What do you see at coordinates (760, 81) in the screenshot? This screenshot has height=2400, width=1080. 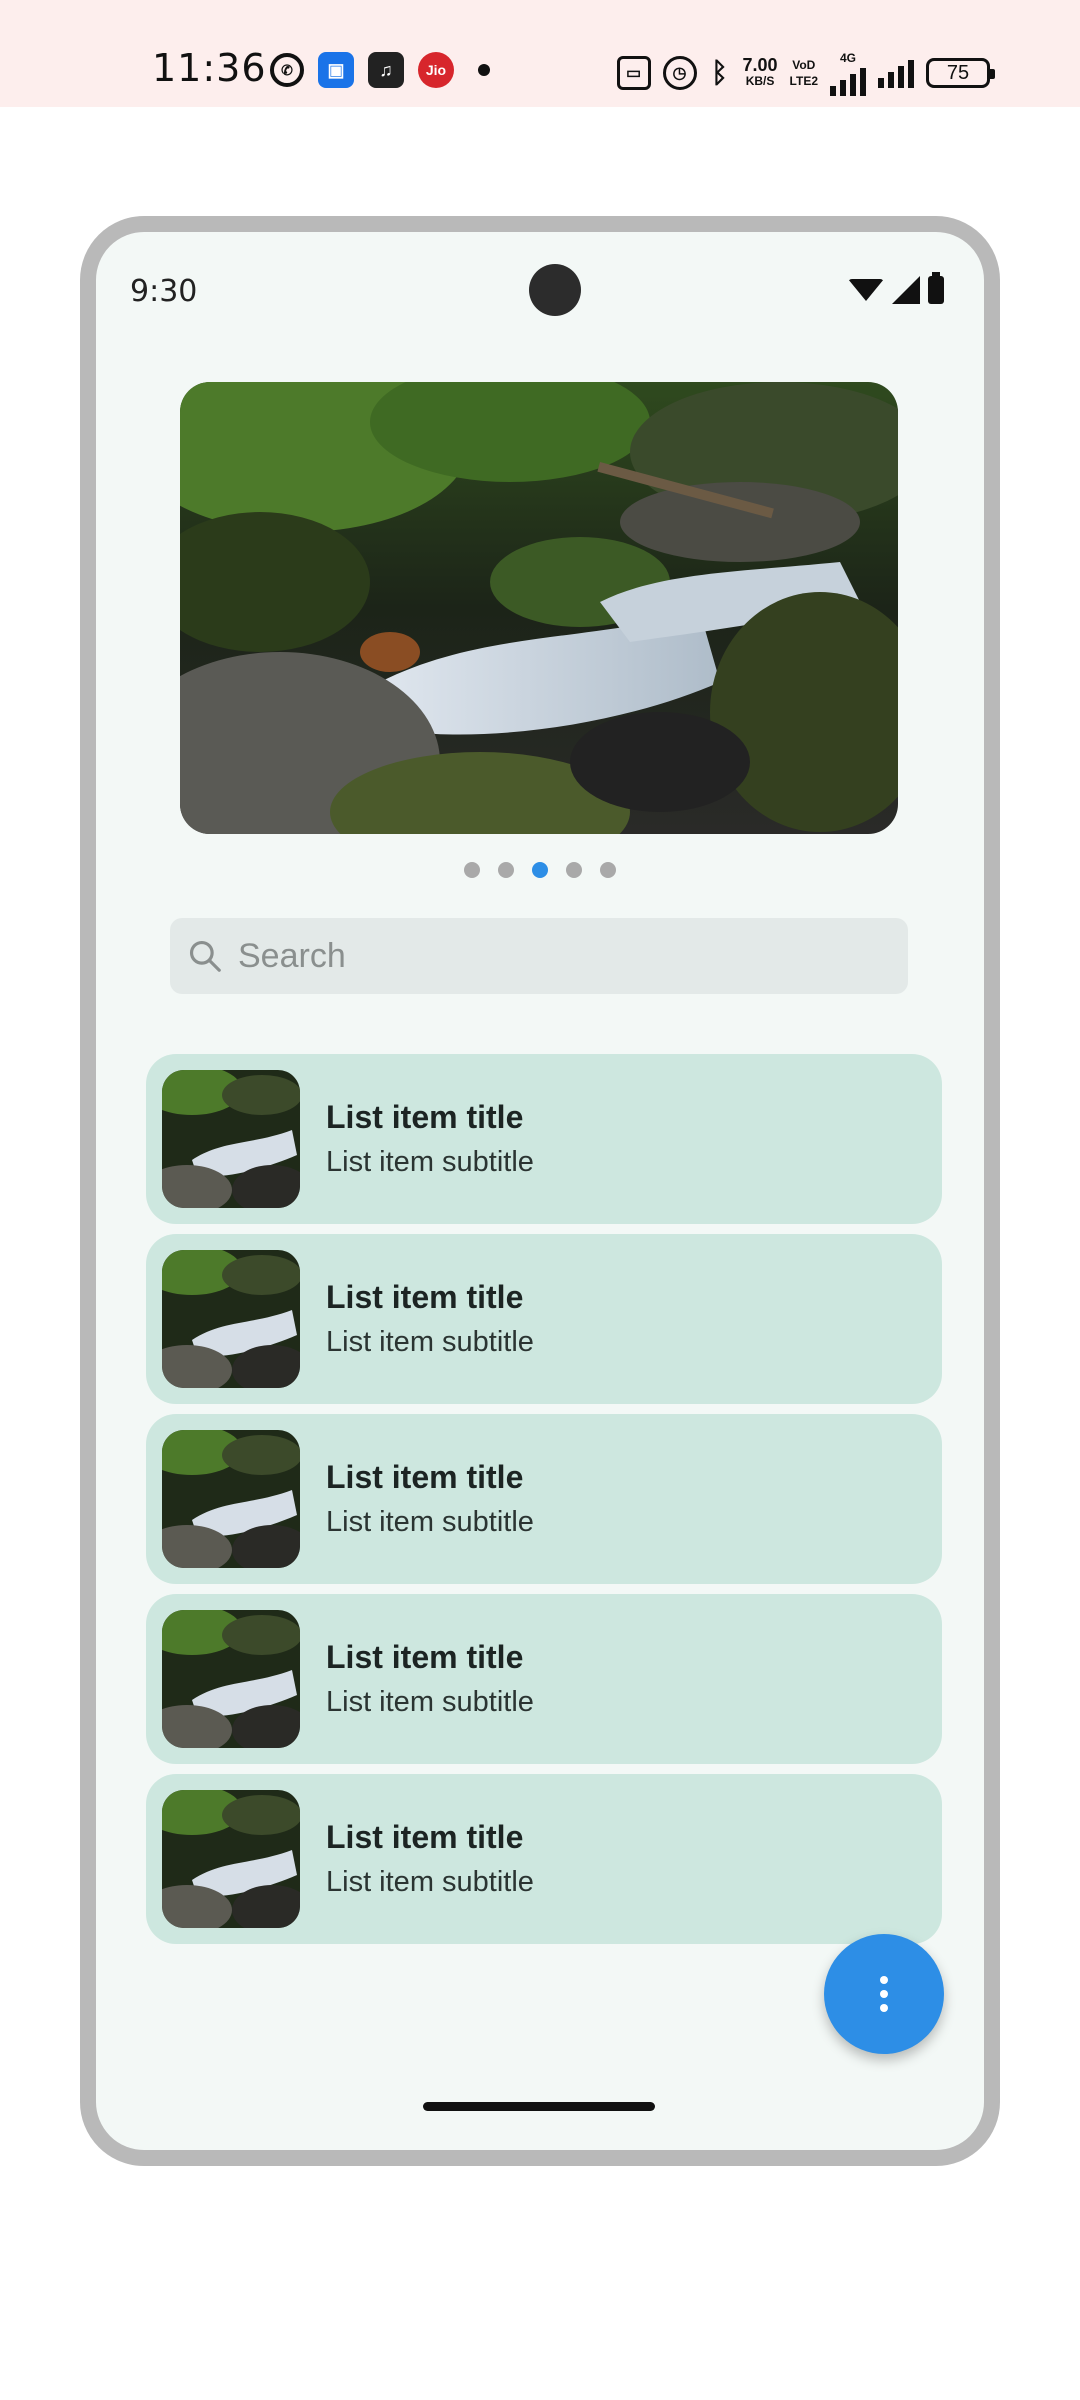 I see `net-speed-unit: KB/S` at bounding box center [760, 81].